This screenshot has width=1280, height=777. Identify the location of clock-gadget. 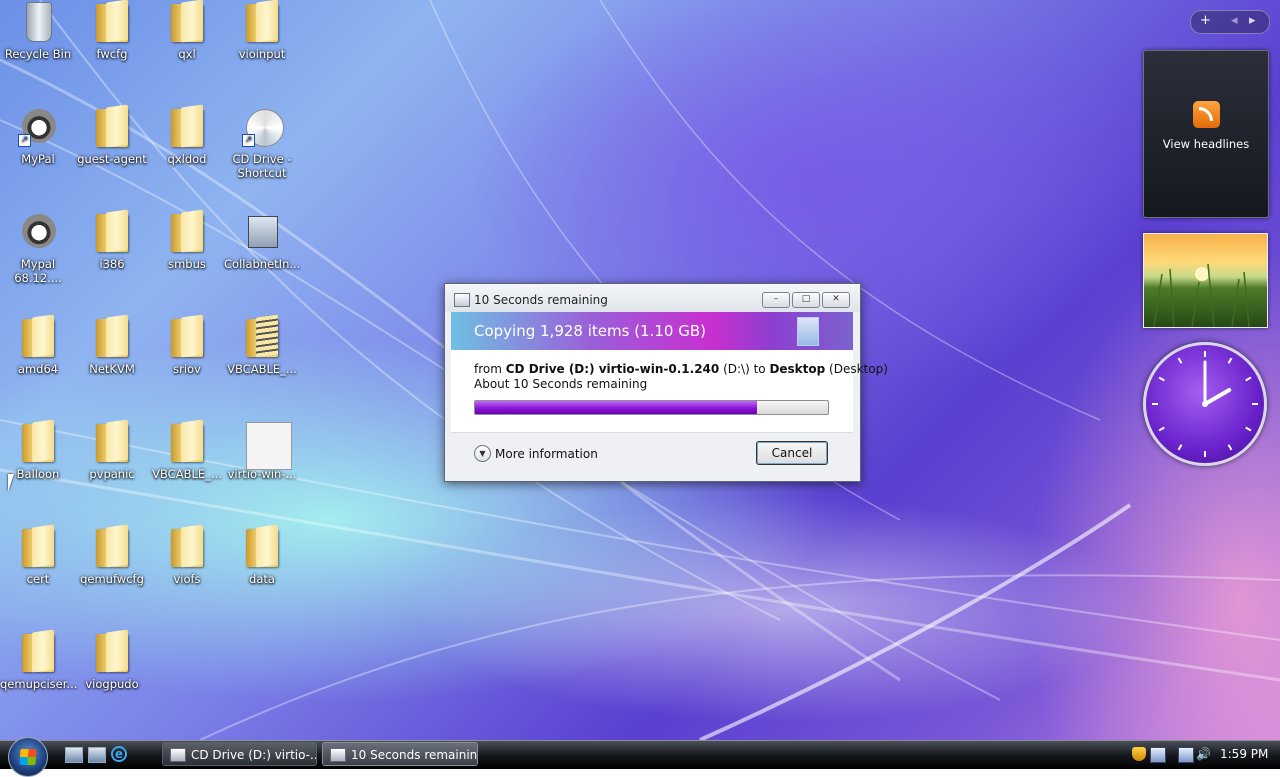
(1205, 404).